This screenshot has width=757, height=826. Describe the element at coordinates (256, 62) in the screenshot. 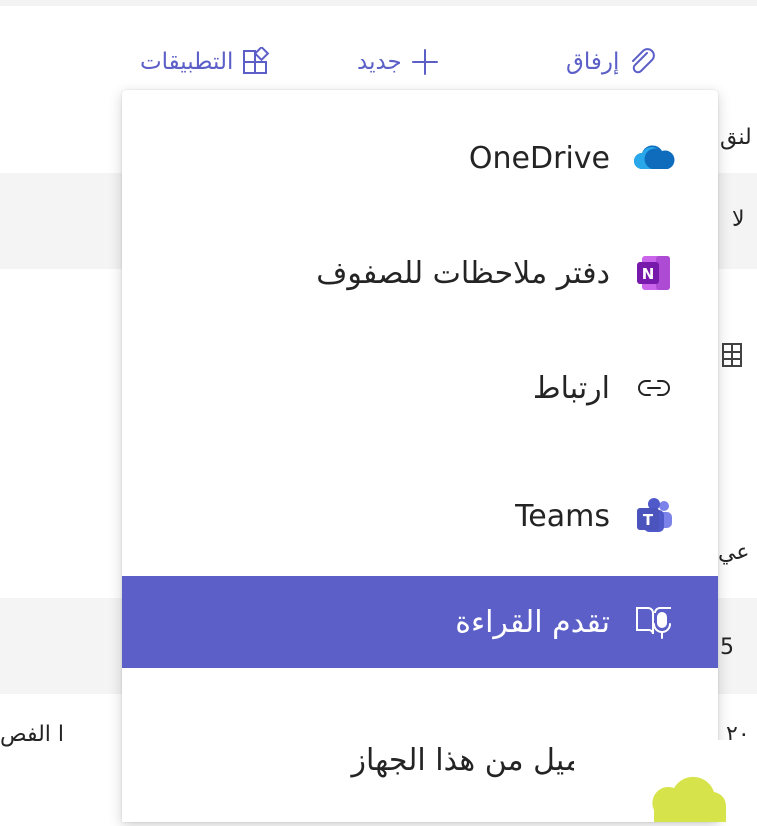

I see `apps-icon` at that location.